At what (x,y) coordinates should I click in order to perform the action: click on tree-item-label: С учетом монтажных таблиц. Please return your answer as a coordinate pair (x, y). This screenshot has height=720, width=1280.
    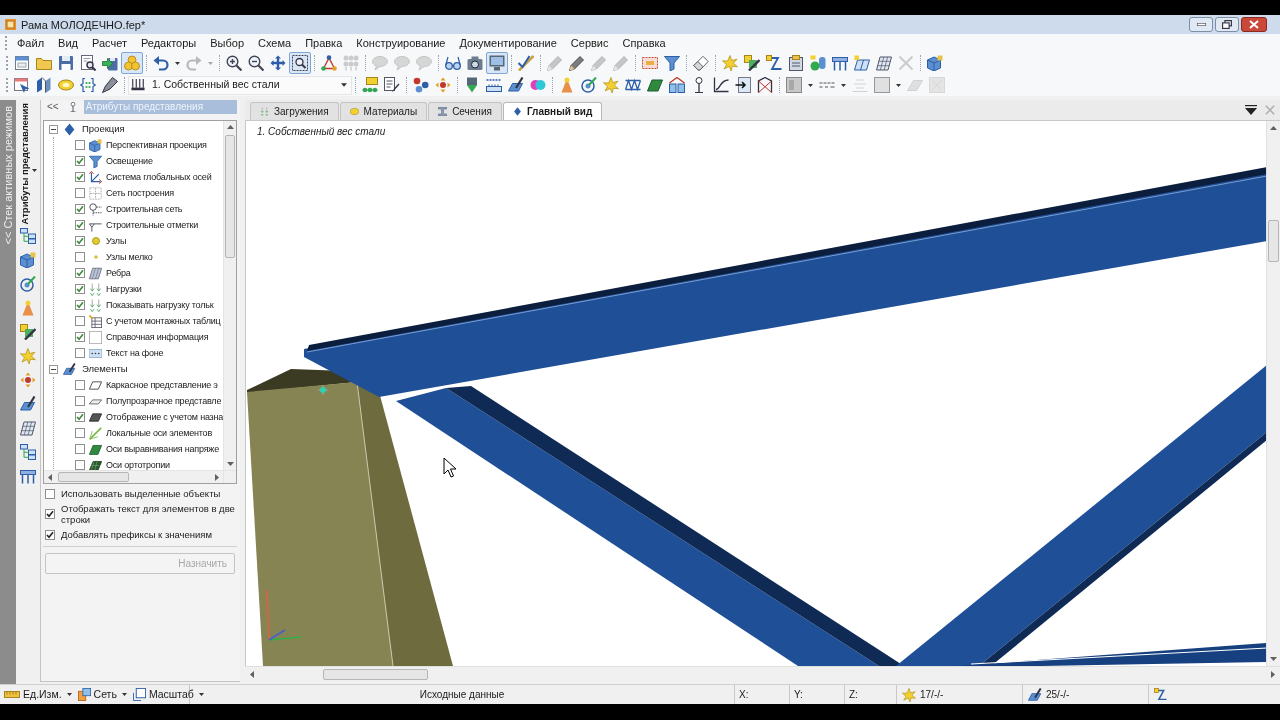
    Looking at the image, I should click on (163, 321).